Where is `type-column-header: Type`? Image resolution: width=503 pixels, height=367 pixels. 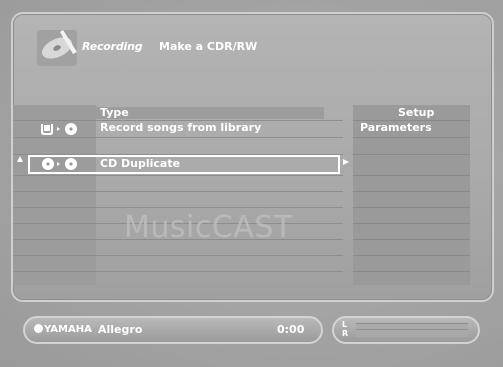 type-column-header: Type is located at coordinates (114, 112).